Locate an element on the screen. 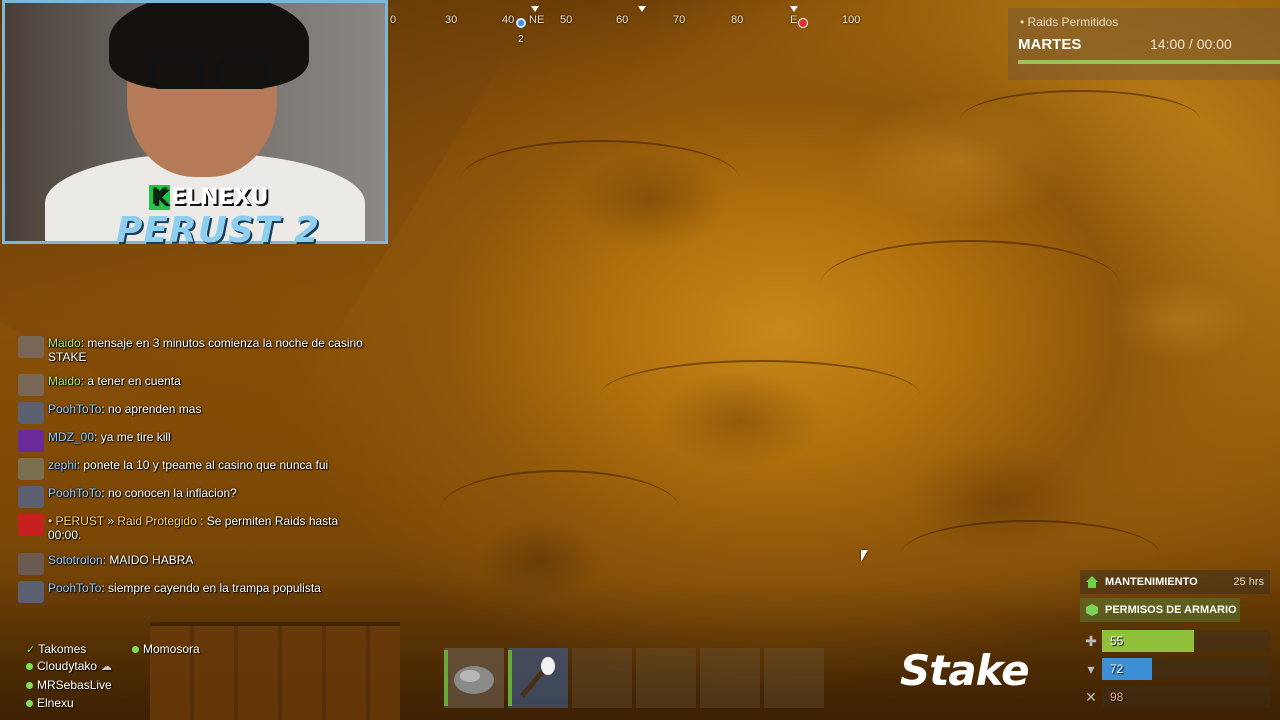 The width and height of the screenshot is (1280, 720). map-pin-number: 2 is located at coordinates (521, 39).